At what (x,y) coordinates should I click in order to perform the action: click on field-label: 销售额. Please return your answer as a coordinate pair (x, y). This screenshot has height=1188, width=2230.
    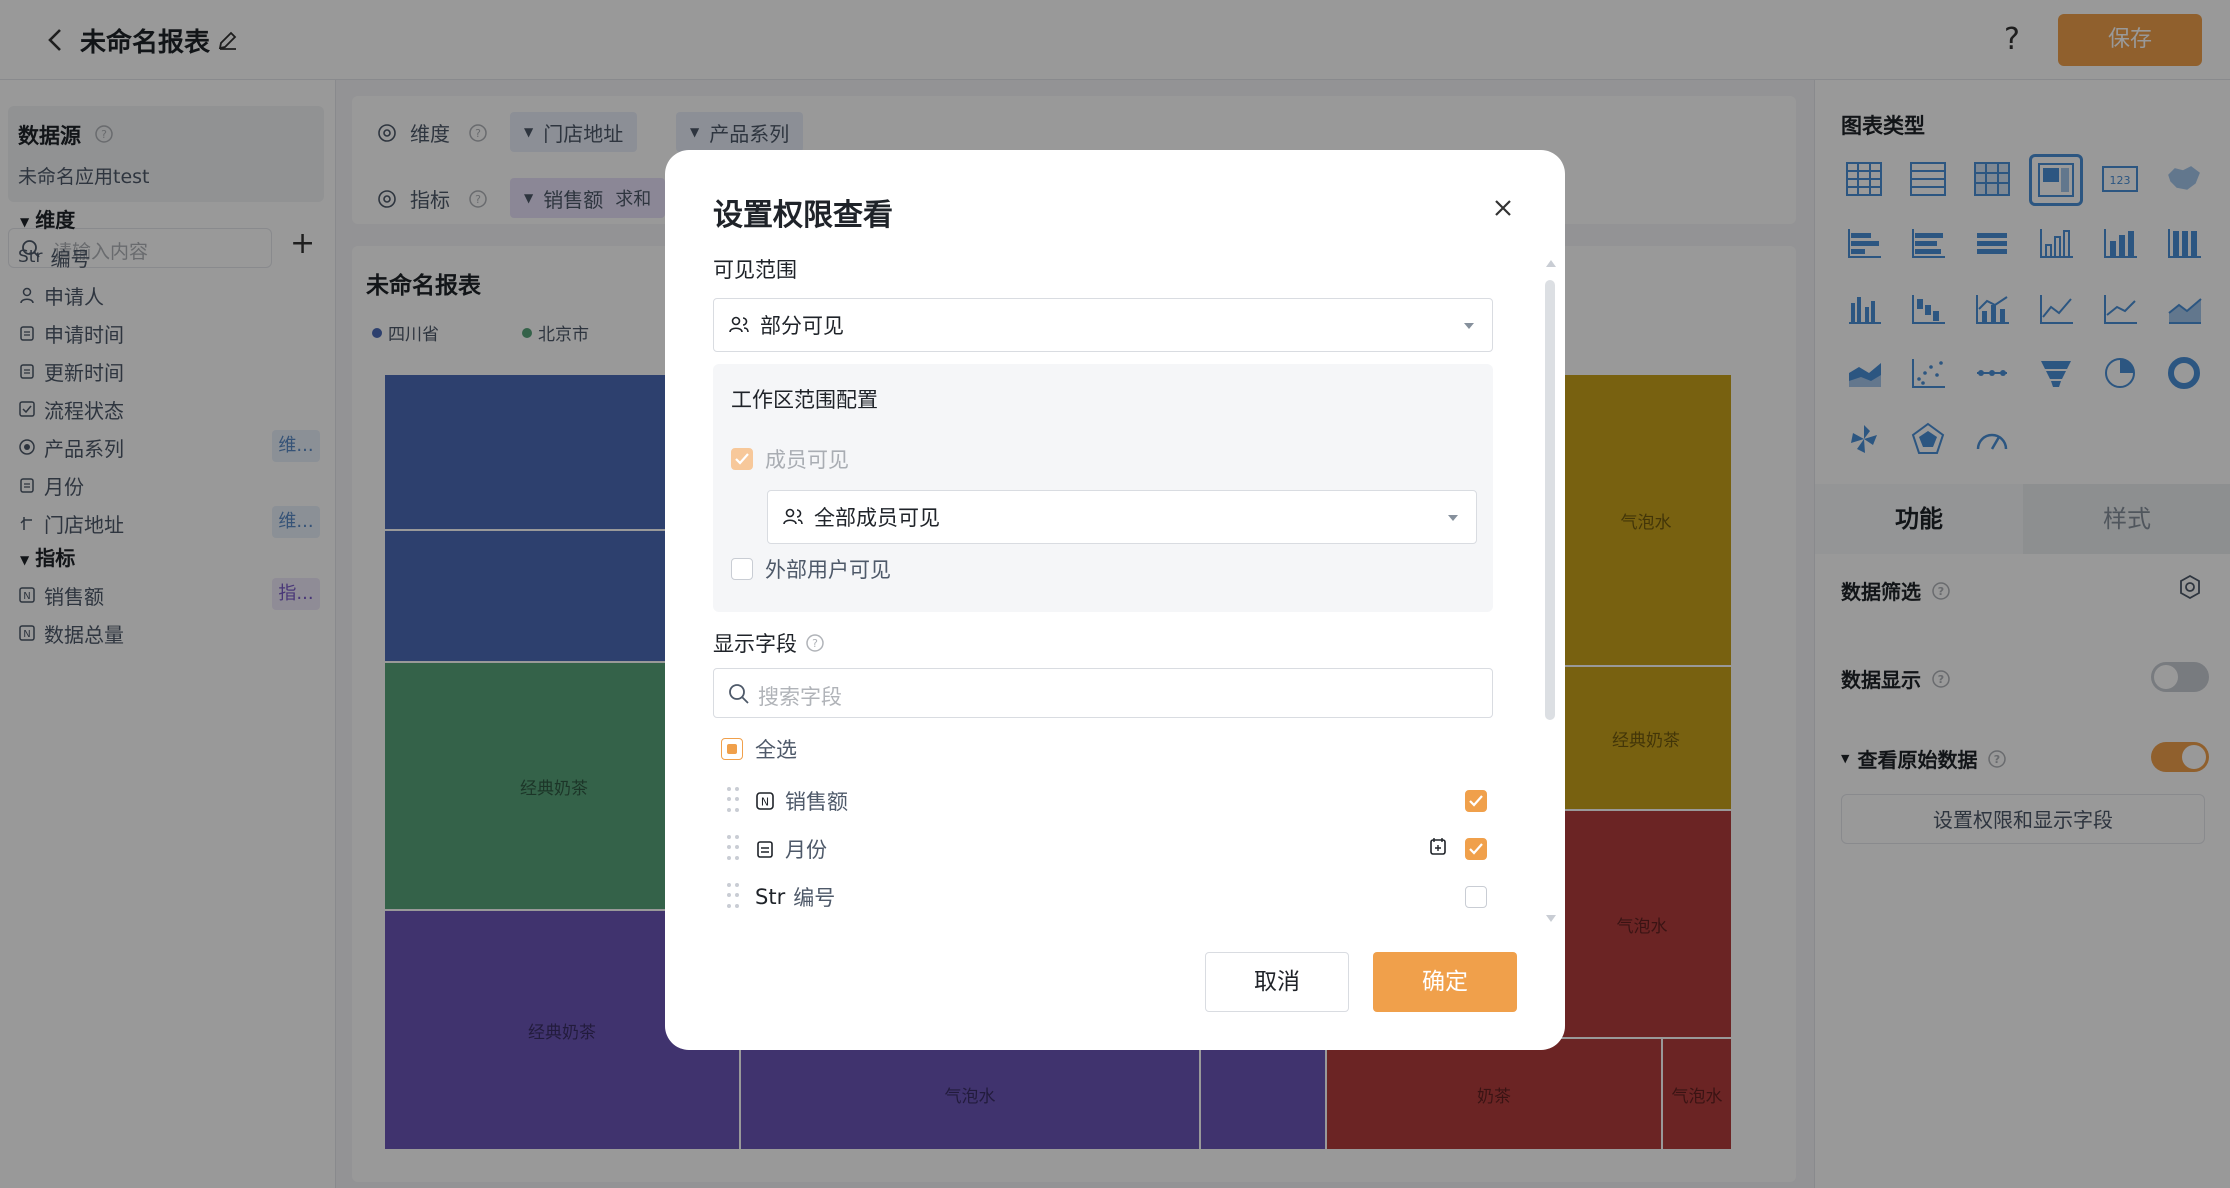
    Looking at the image, I should click on (816, 802).